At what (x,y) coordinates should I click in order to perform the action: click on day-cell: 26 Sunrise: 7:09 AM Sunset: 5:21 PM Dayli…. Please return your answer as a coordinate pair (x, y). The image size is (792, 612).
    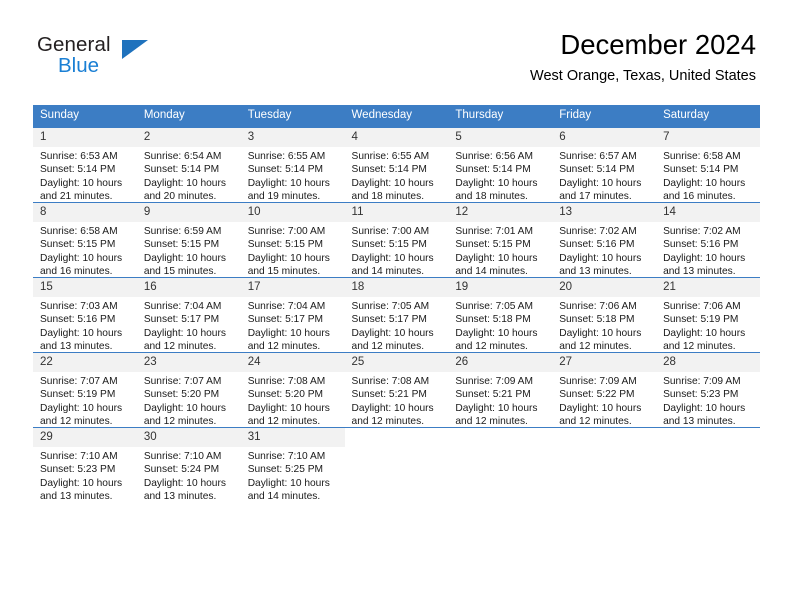
    Looking at the image, I should click on (500, 390).